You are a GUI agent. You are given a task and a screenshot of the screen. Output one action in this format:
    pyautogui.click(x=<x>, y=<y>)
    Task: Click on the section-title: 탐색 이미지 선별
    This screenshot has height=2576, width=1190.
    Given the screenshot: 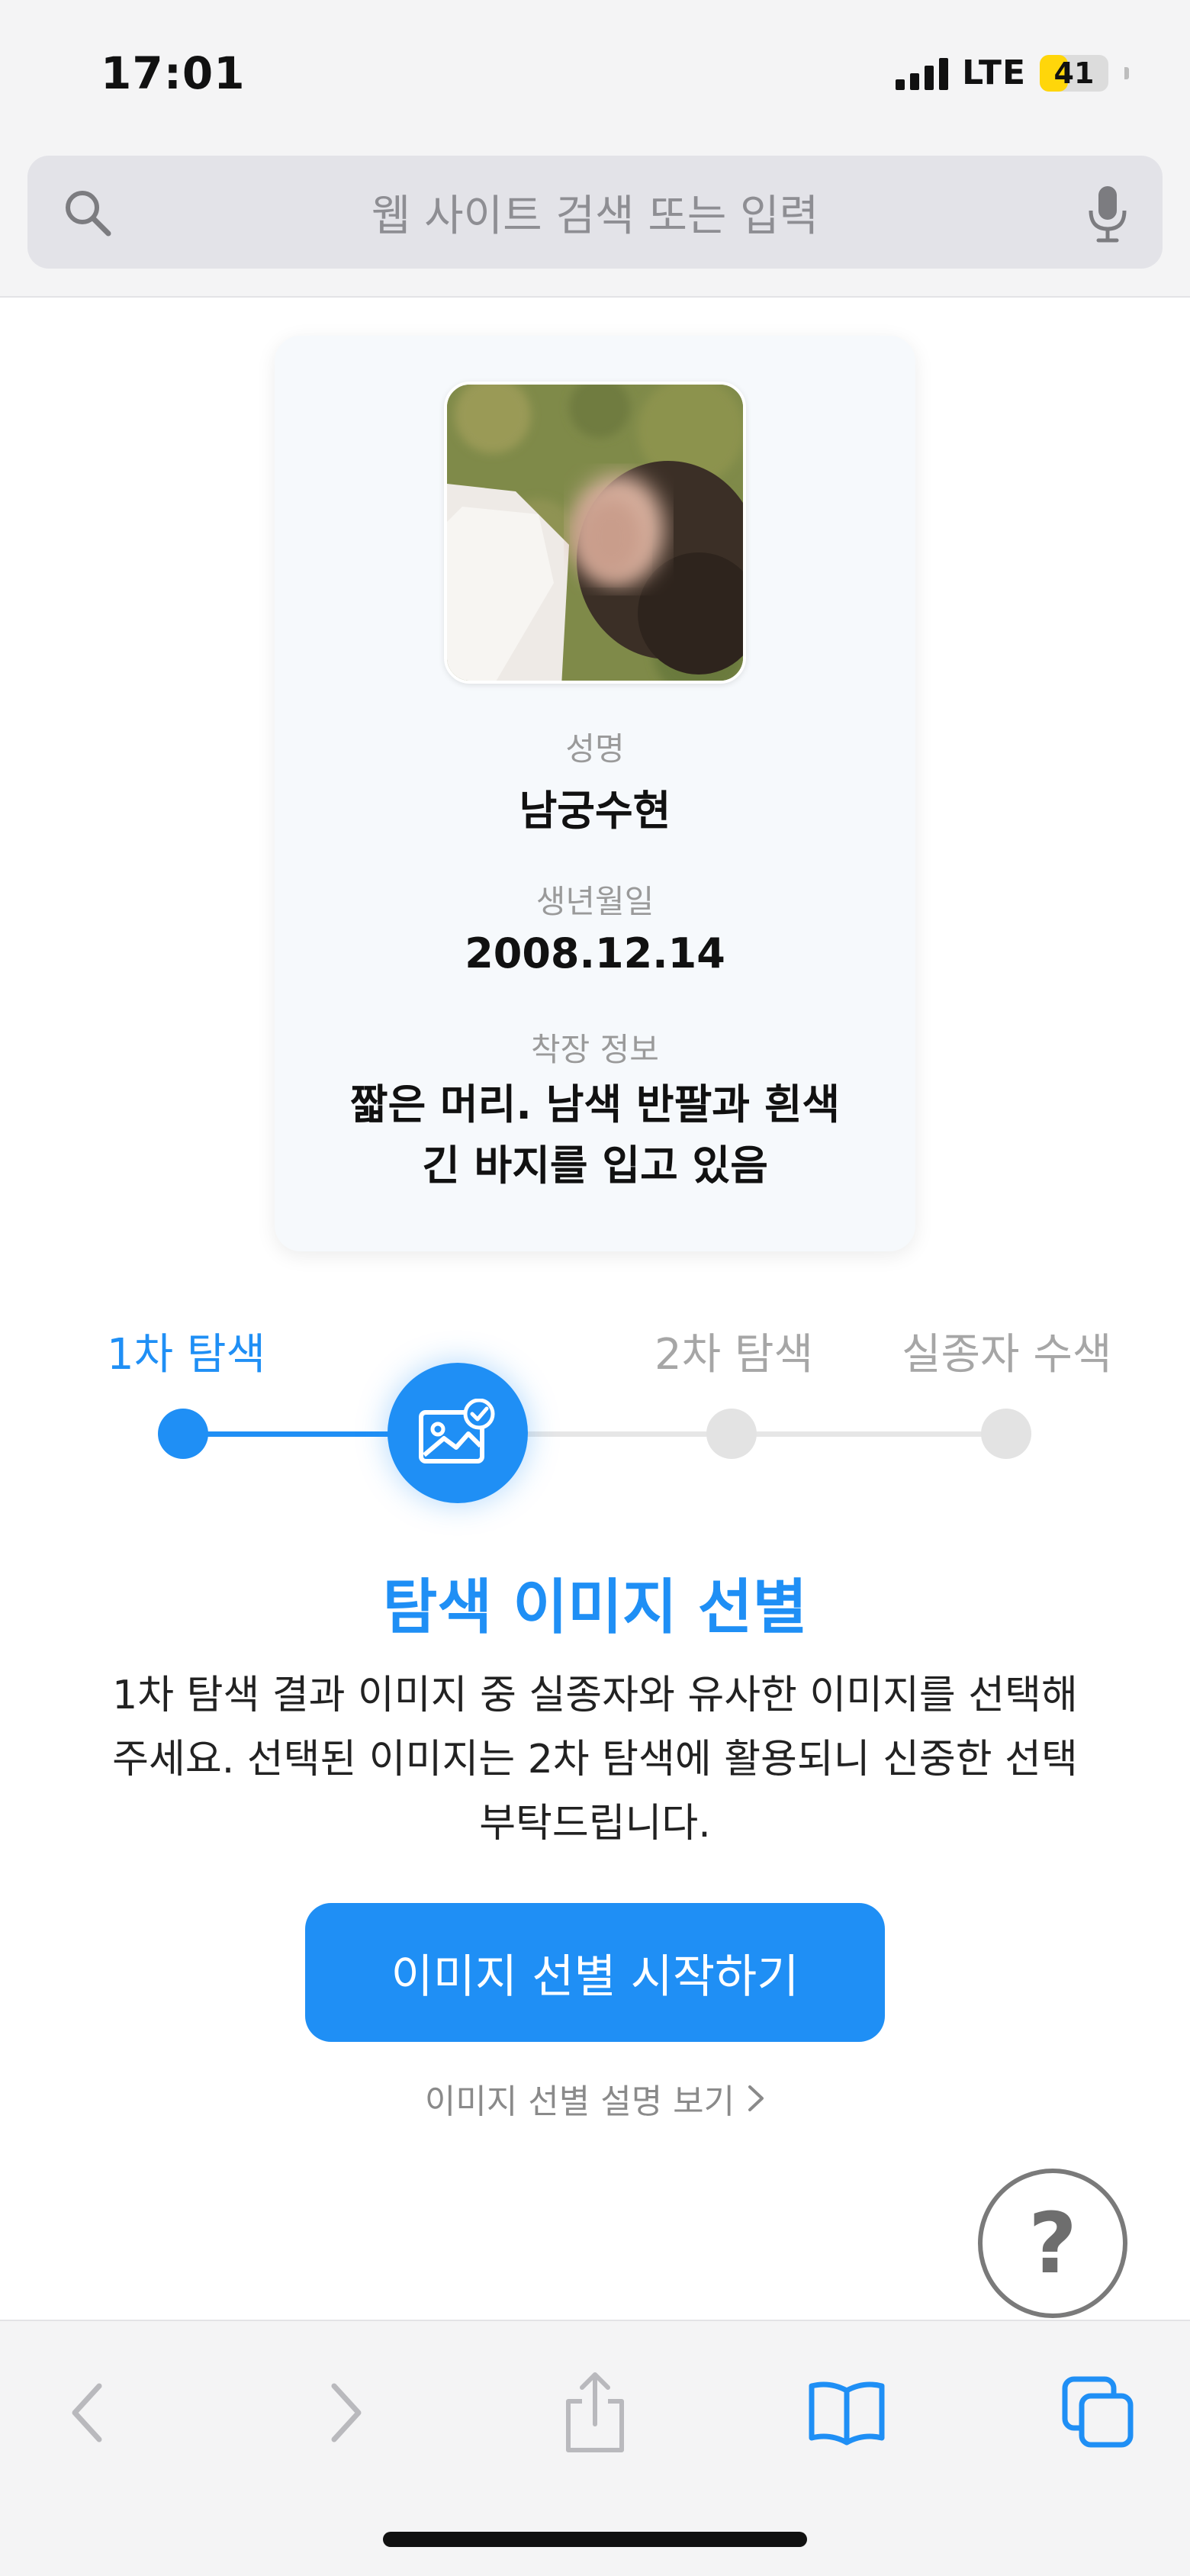 What is the action you would take?
    pyautogui.click(x=595, y=1607)
    